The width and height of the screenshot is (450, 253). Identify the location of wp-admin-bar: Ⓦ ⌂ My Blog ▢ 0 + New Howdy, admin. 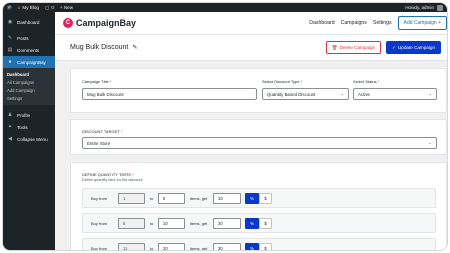
(225, 7).